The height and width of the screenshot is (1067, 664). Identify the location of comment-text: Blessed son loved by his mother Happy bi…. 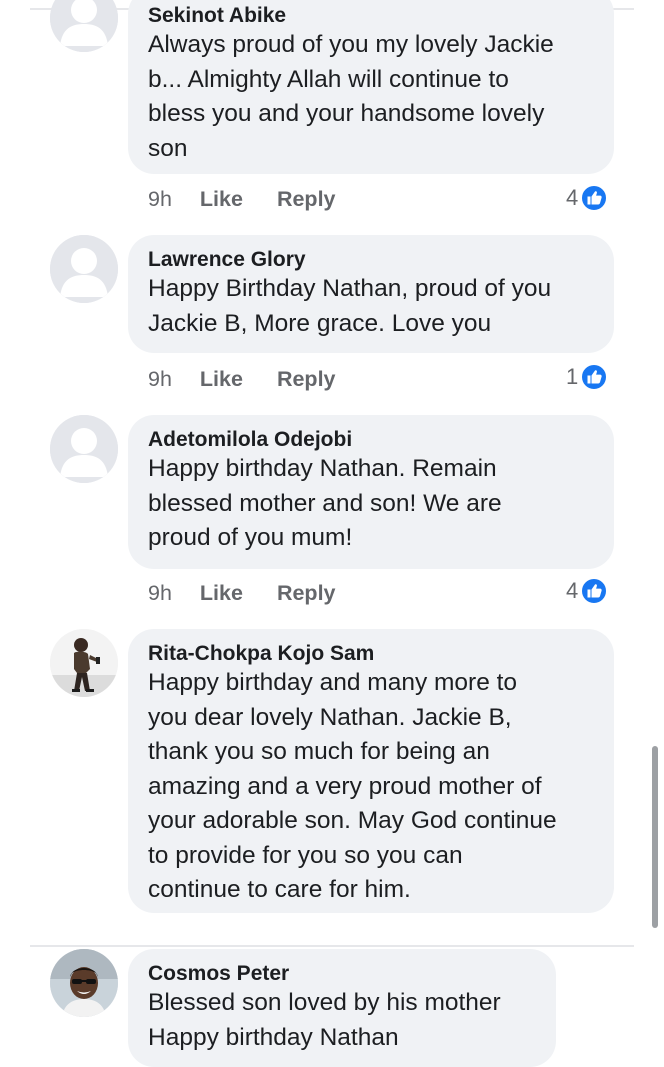
(324, 1020).